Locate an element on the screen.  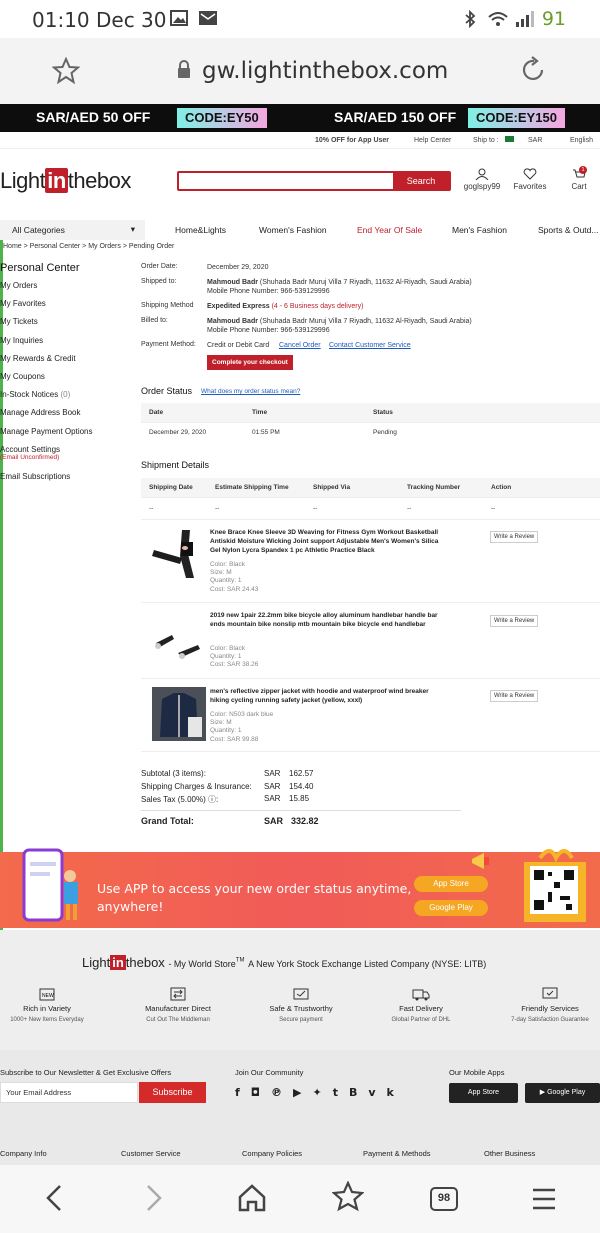
sidebar-item-coupons: My Coupons is located at coordinates (67, 381).